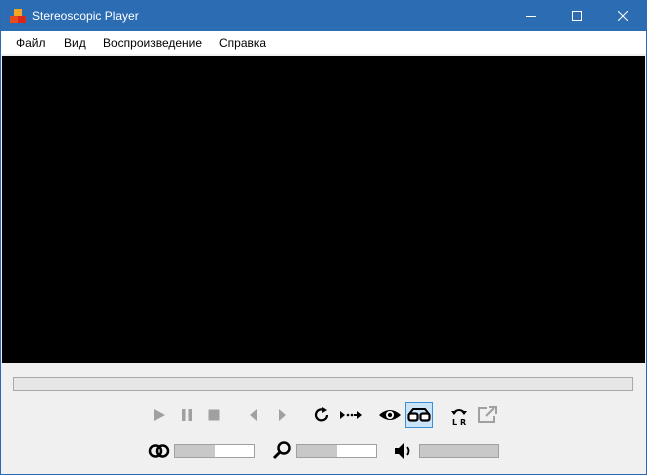 This screenshot has height=475, width=647. I want to click on close-icon, so click(623, 16).